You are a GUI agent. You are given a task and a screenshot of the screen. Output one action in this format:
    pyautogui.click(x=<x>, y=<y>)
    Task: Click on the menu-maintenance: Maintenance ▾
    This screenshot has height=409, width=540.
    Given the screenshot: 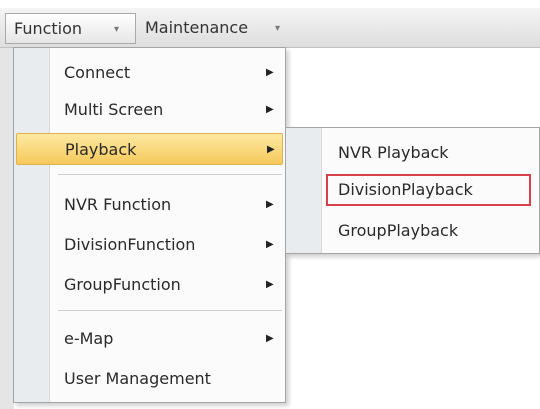 What is the action you would take?
    pyautogui.click(x=217, y=28)
    